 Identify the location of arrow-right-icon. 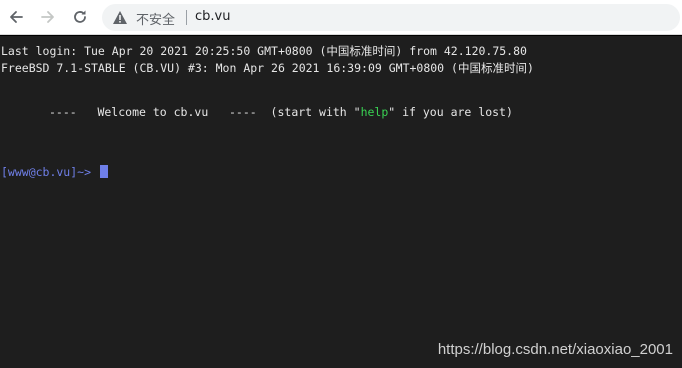
(47, 17).